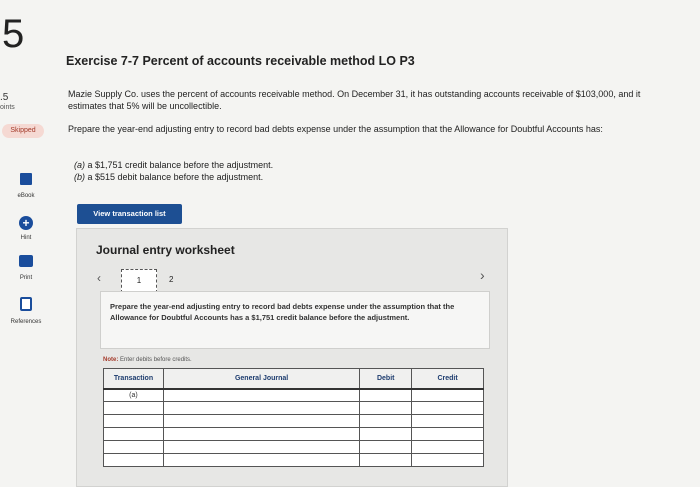 The image size is (700, 487). Describe the element at coordinates (4, 97) in the screenshot. I see `points-value: .5` at that location.